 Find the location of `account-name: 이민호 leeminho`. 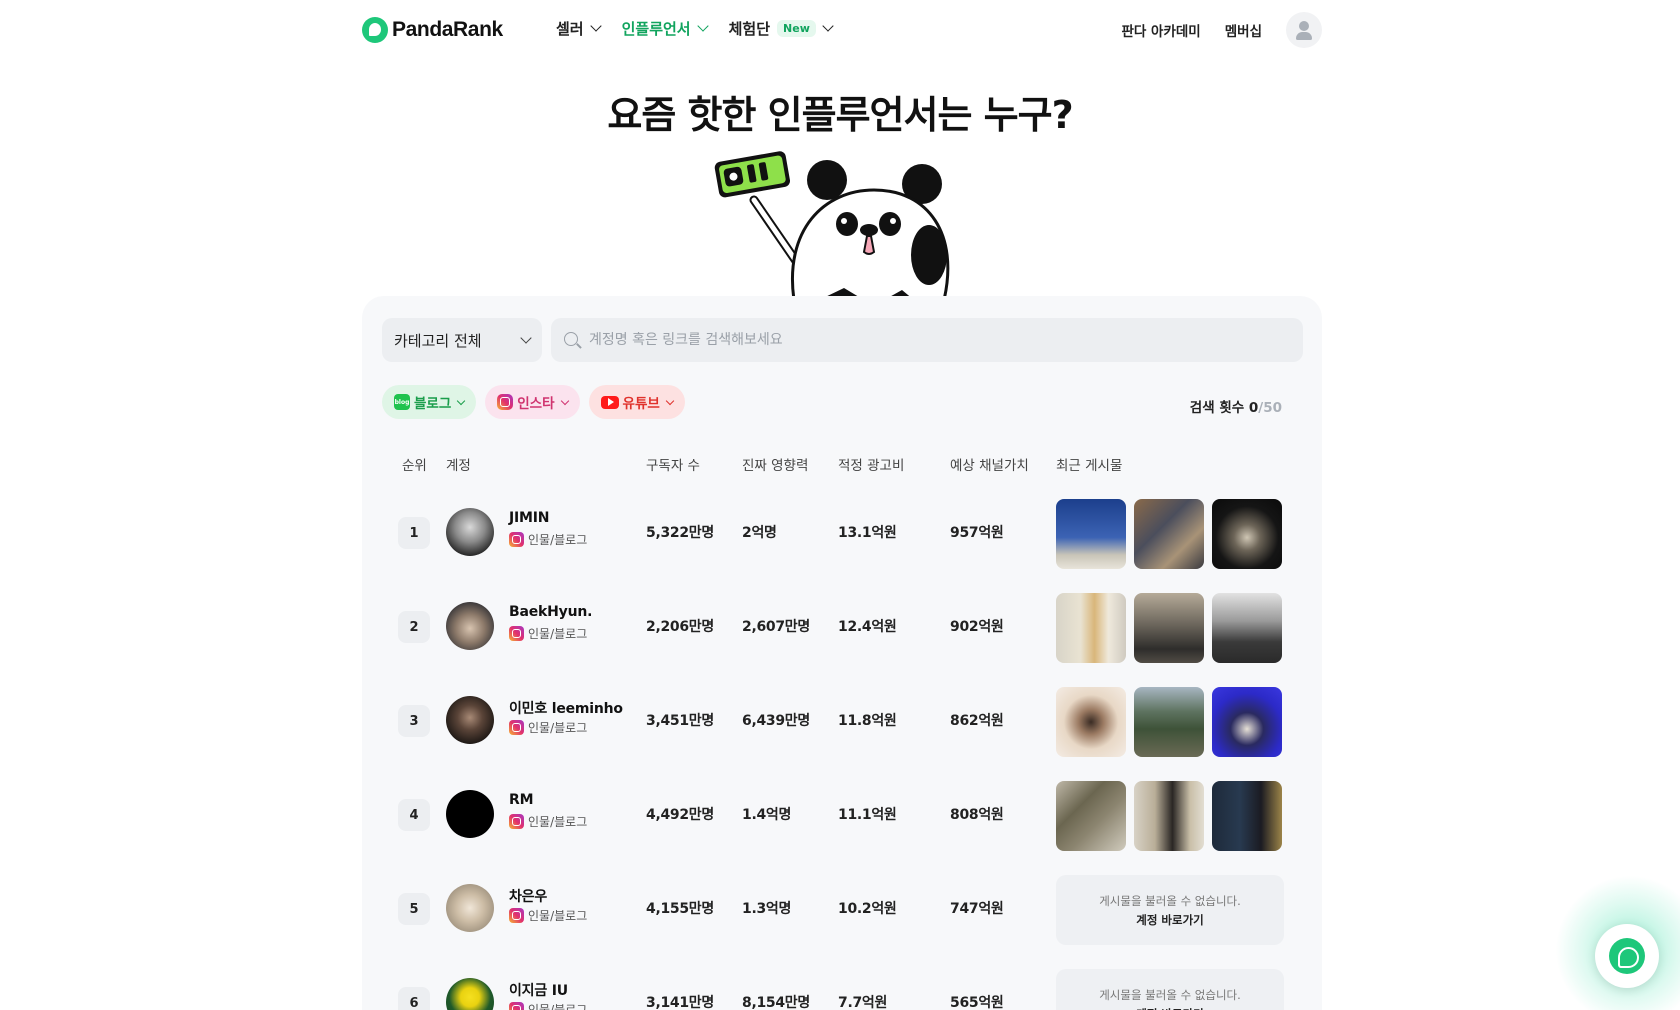

account-name: 이민호 leeminho is located at coordinates (566, 708).